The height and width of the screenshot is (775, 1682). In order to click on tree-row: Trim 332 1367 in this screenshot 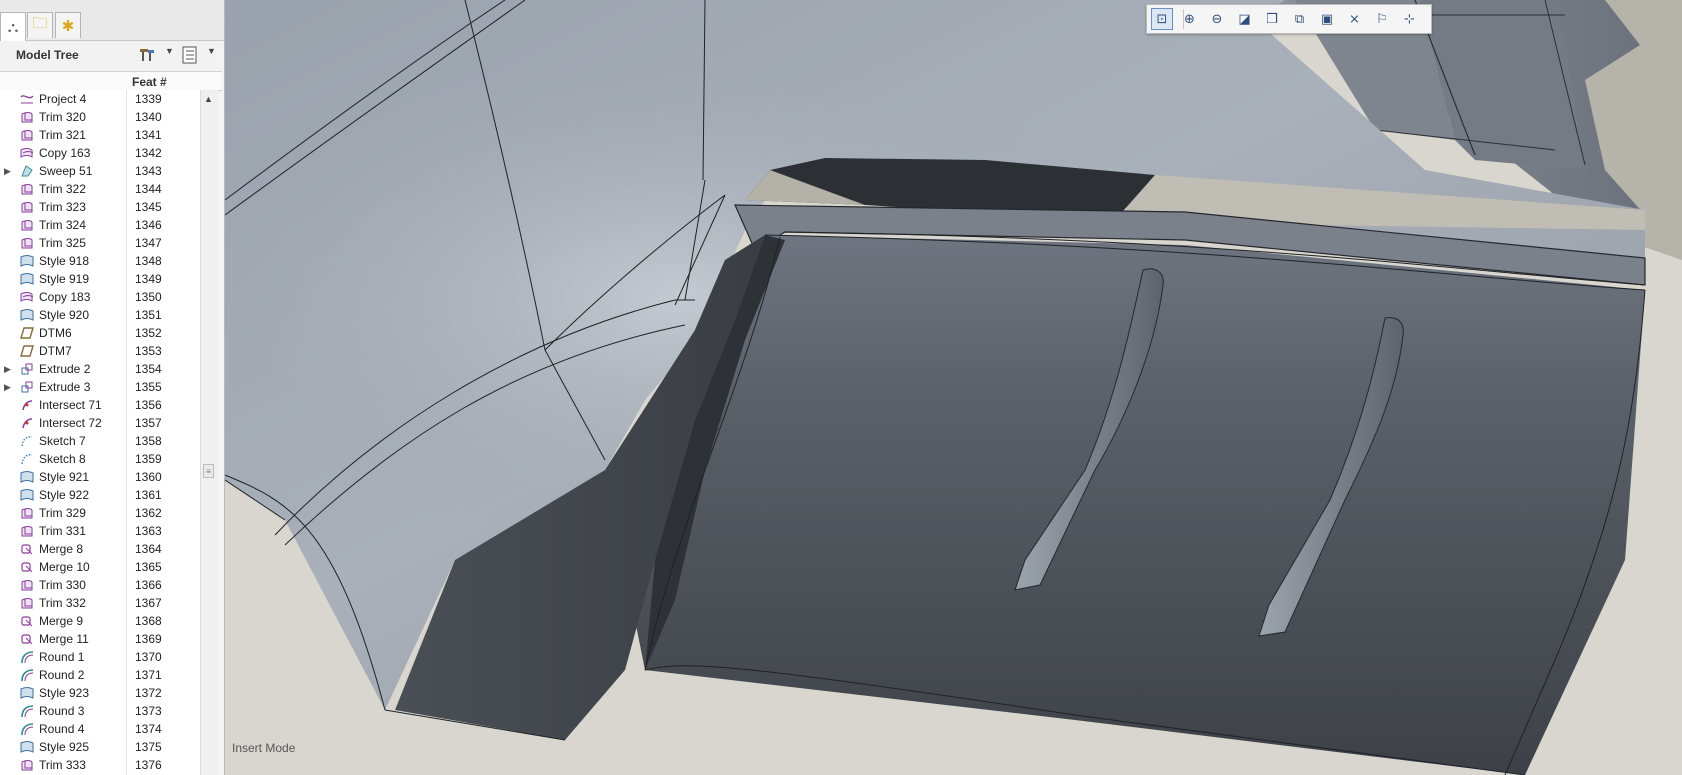, I will do `click(100, 603)`.